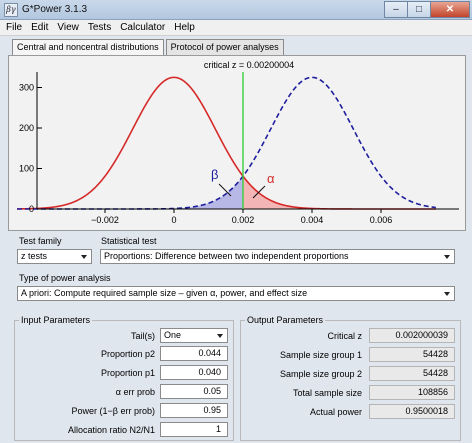 Image resolution: width=472 pixels, height=443 pixels. Describe the element at coordinates (11, 10) in the screenshot. I see `app-icon: βγ` at that location.